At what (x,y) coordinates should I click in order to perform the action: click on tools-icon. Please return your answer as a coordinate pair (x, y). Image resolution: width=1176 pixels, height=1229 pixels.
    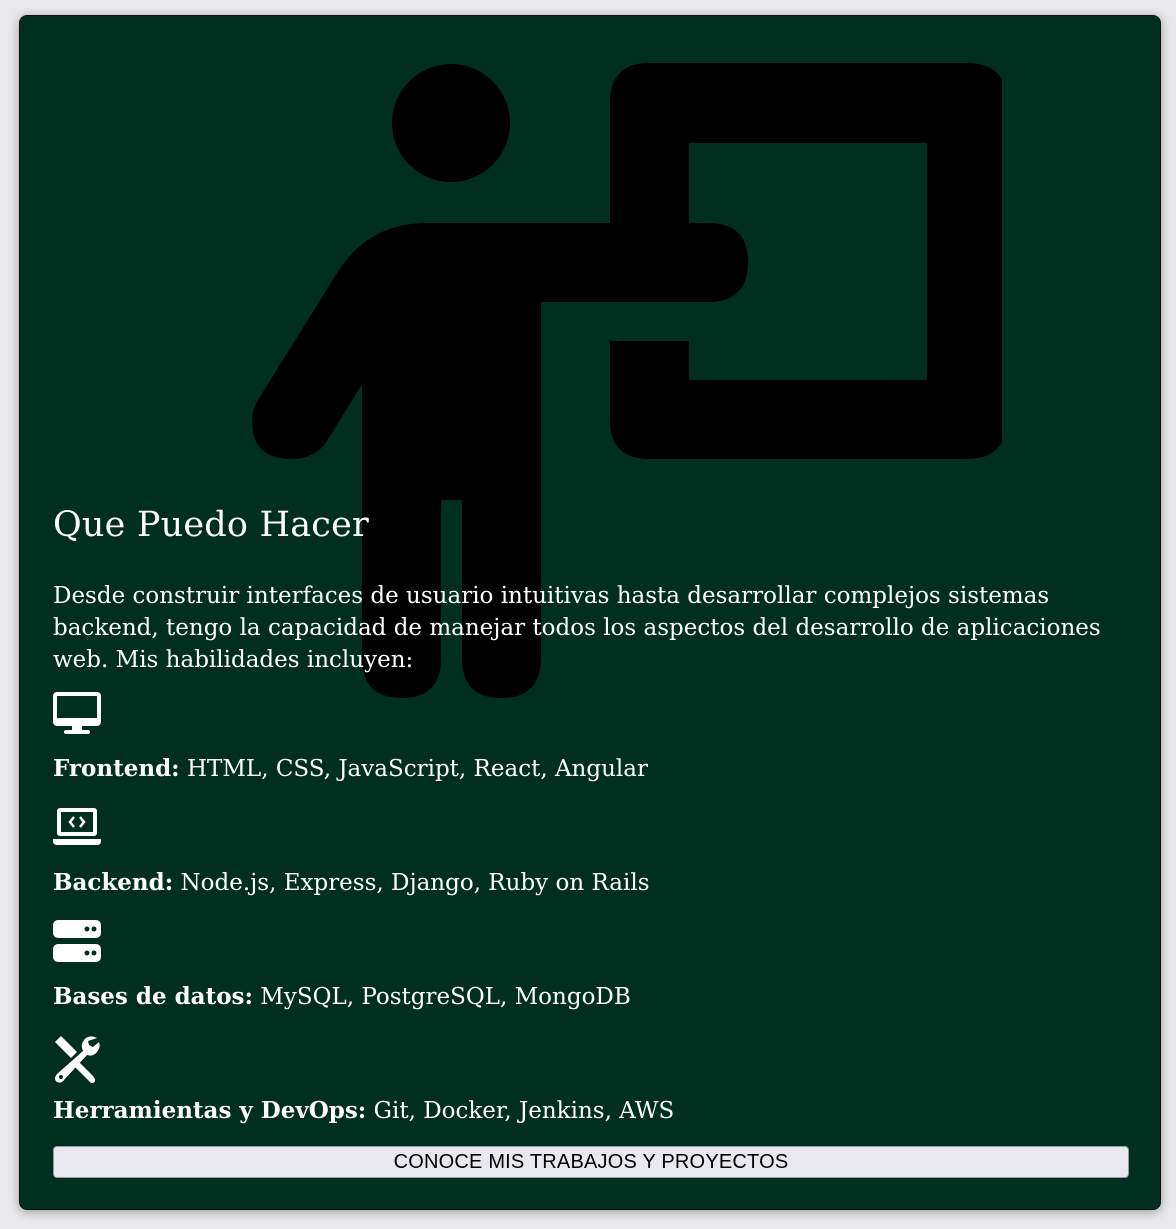
    Looking at the image, I should click on (77, 1059).